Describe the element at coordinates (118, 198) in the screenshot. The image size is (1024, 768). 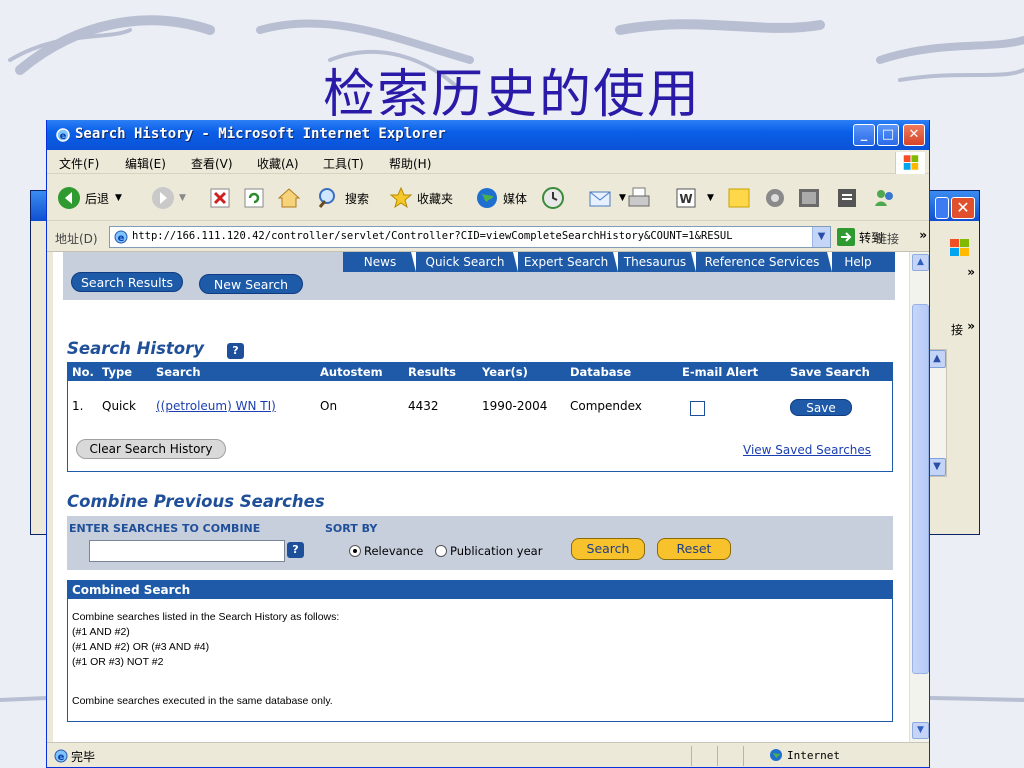
I see `back-dropdown-icon: ▼` at that location.